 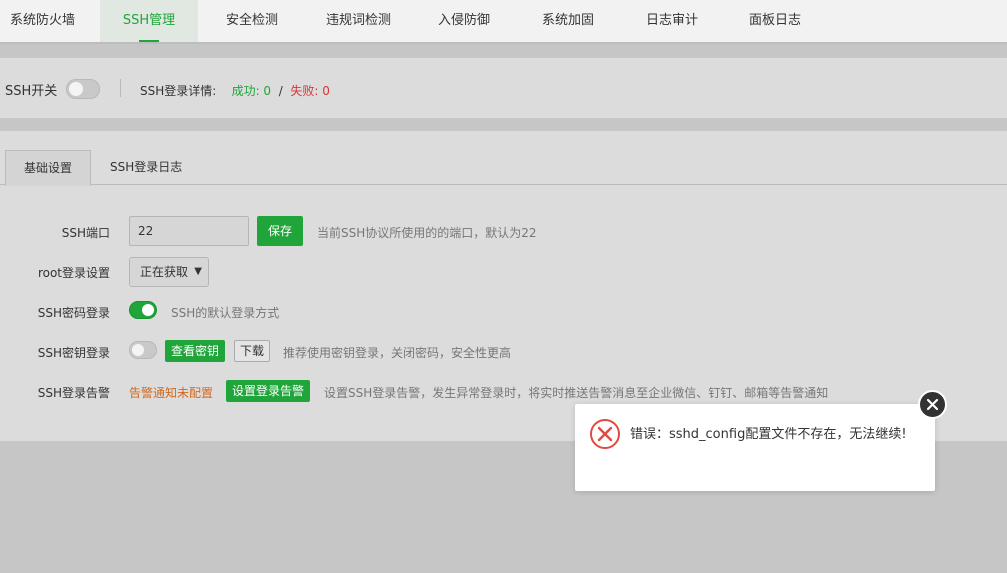 I want to click on error-dialog: 错误：sshd_config配置文件不存在，无法继续!, so click(x=755, y=447).